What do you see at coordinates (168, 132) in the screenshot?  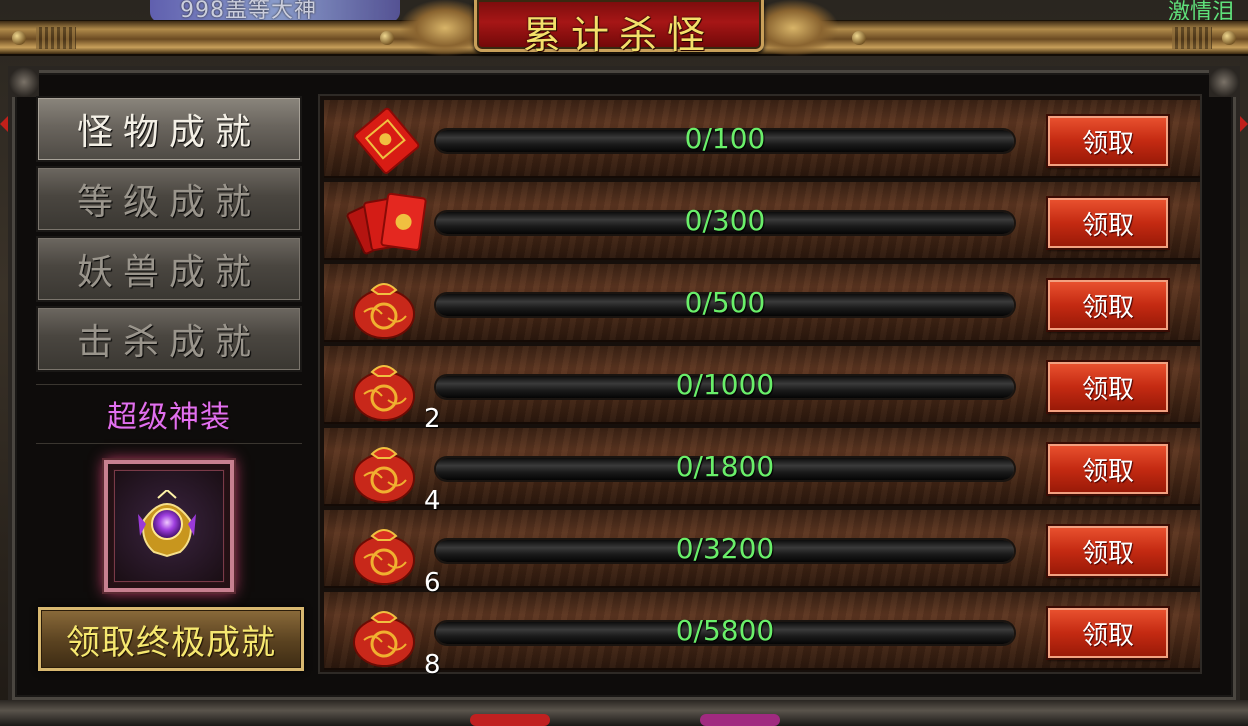 I see `tab-label: 怪物成就` at bounding box center [168, 132].